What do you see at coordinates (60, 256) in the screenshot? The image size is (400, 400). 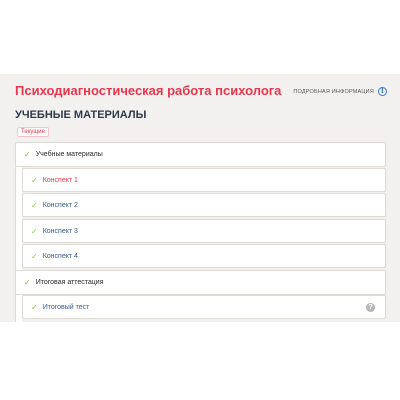 I see `lesson-label: Конспект 4` at bounding box center [60, 256].